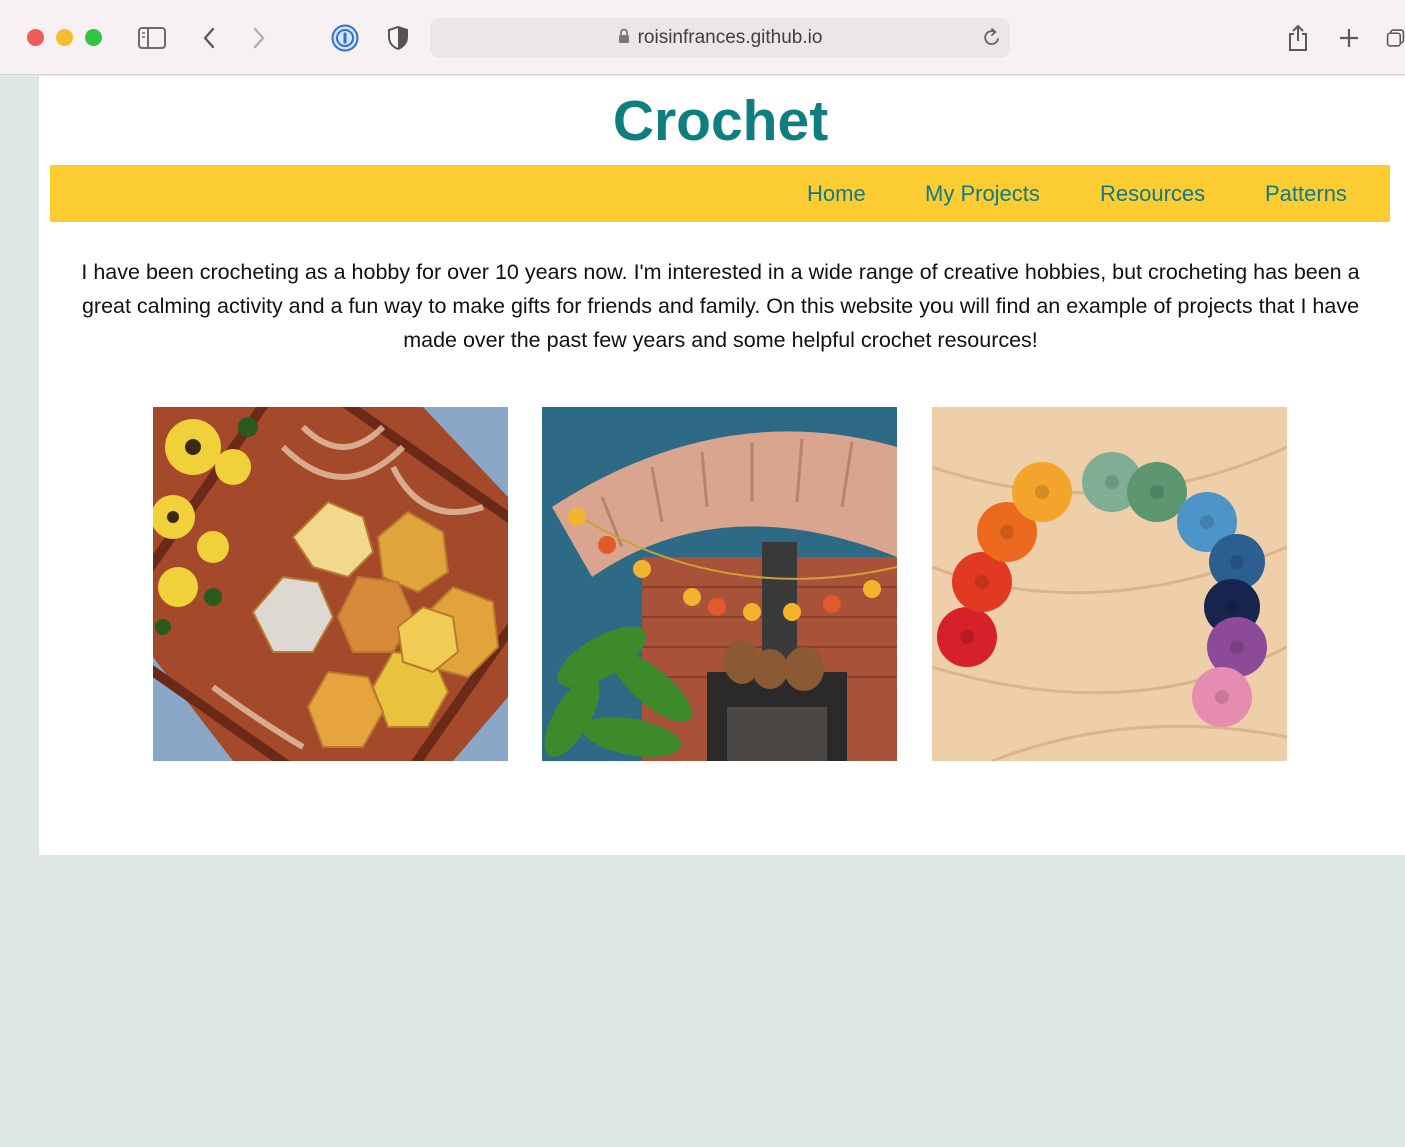 The height and width of the screenshot is (1147, 1405). I want to click on sidebar-icon, so click(152, 38).